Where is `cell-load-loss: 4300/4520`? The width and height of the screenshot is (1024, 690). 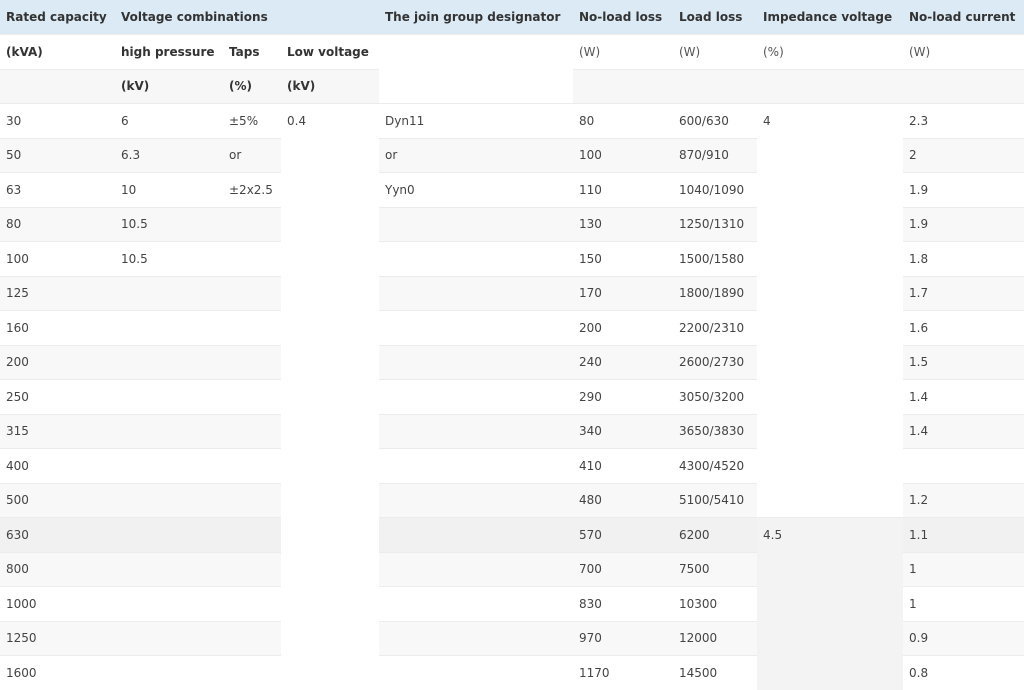 cell-load-loss: 4300/4520 is located at coordinates (715, 466).